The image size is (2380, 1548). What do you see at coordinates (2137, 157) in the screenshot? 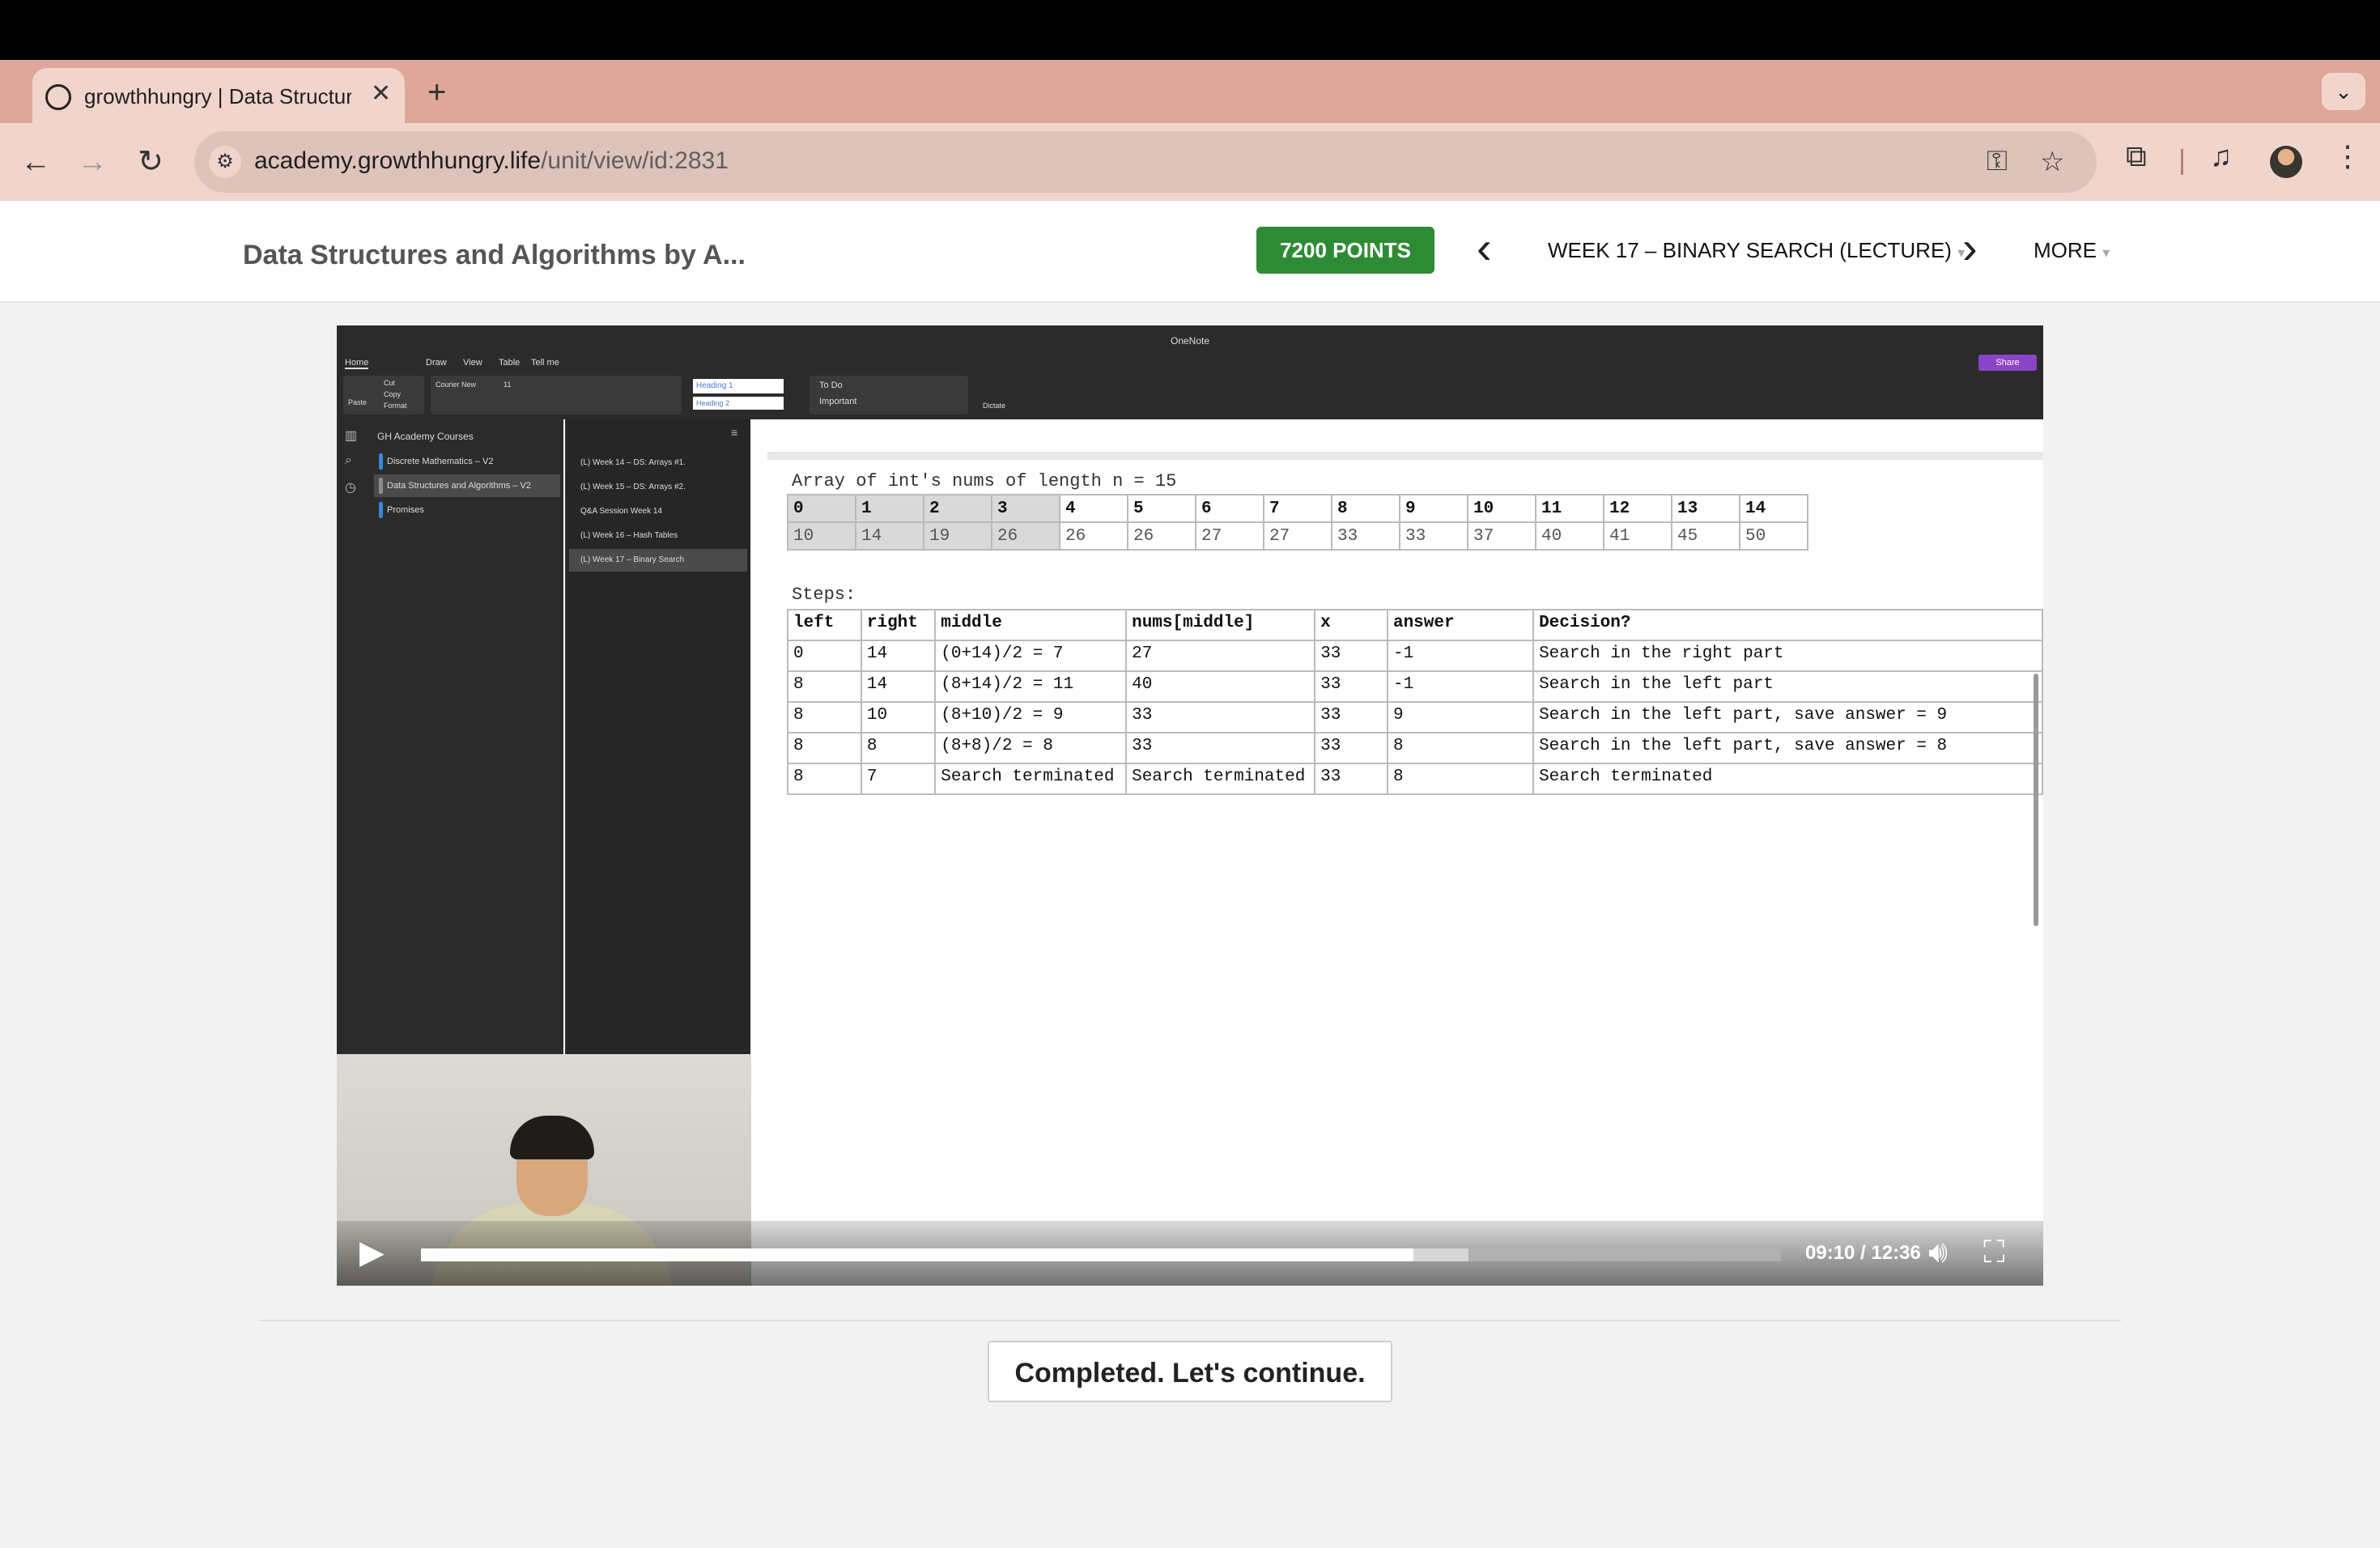
I see `extensions-puzzle-icon: ⧉` at bounding box center [2137, 157].